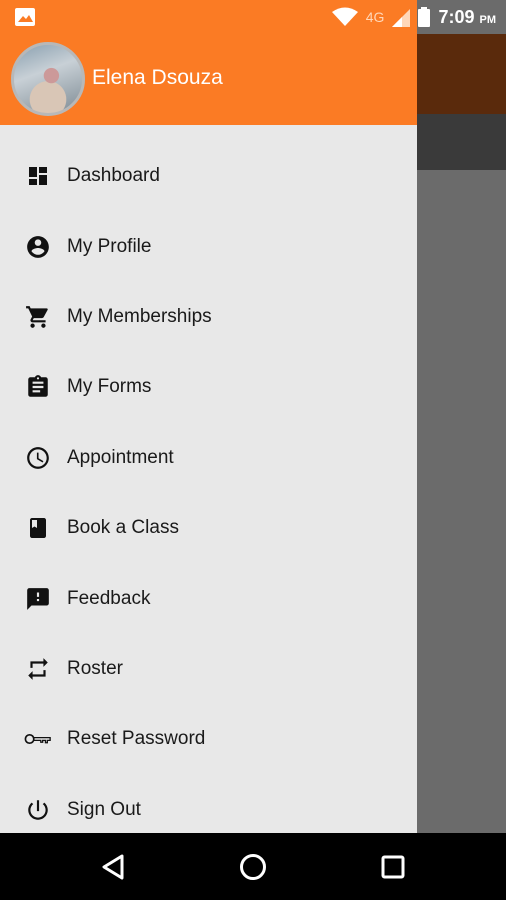  I want to click on menu-item-my-forms: My Forms, so click(208, 387).